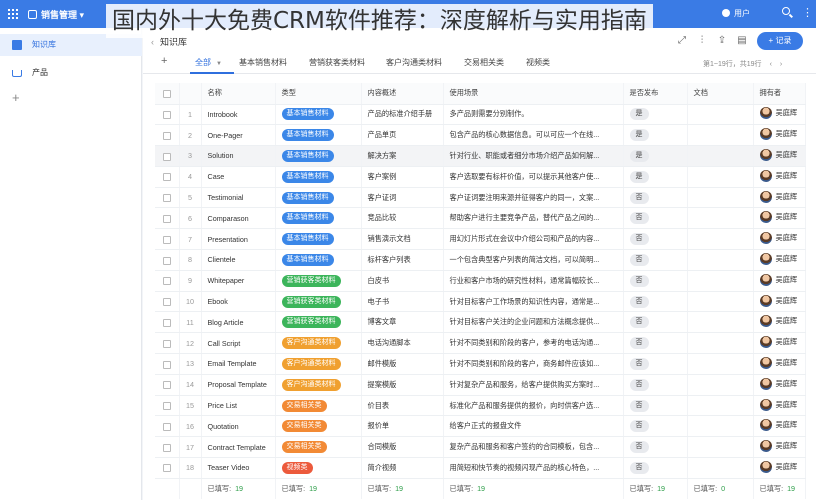  I want to click on cell-type: 基本销售材料, so click(318, 260).